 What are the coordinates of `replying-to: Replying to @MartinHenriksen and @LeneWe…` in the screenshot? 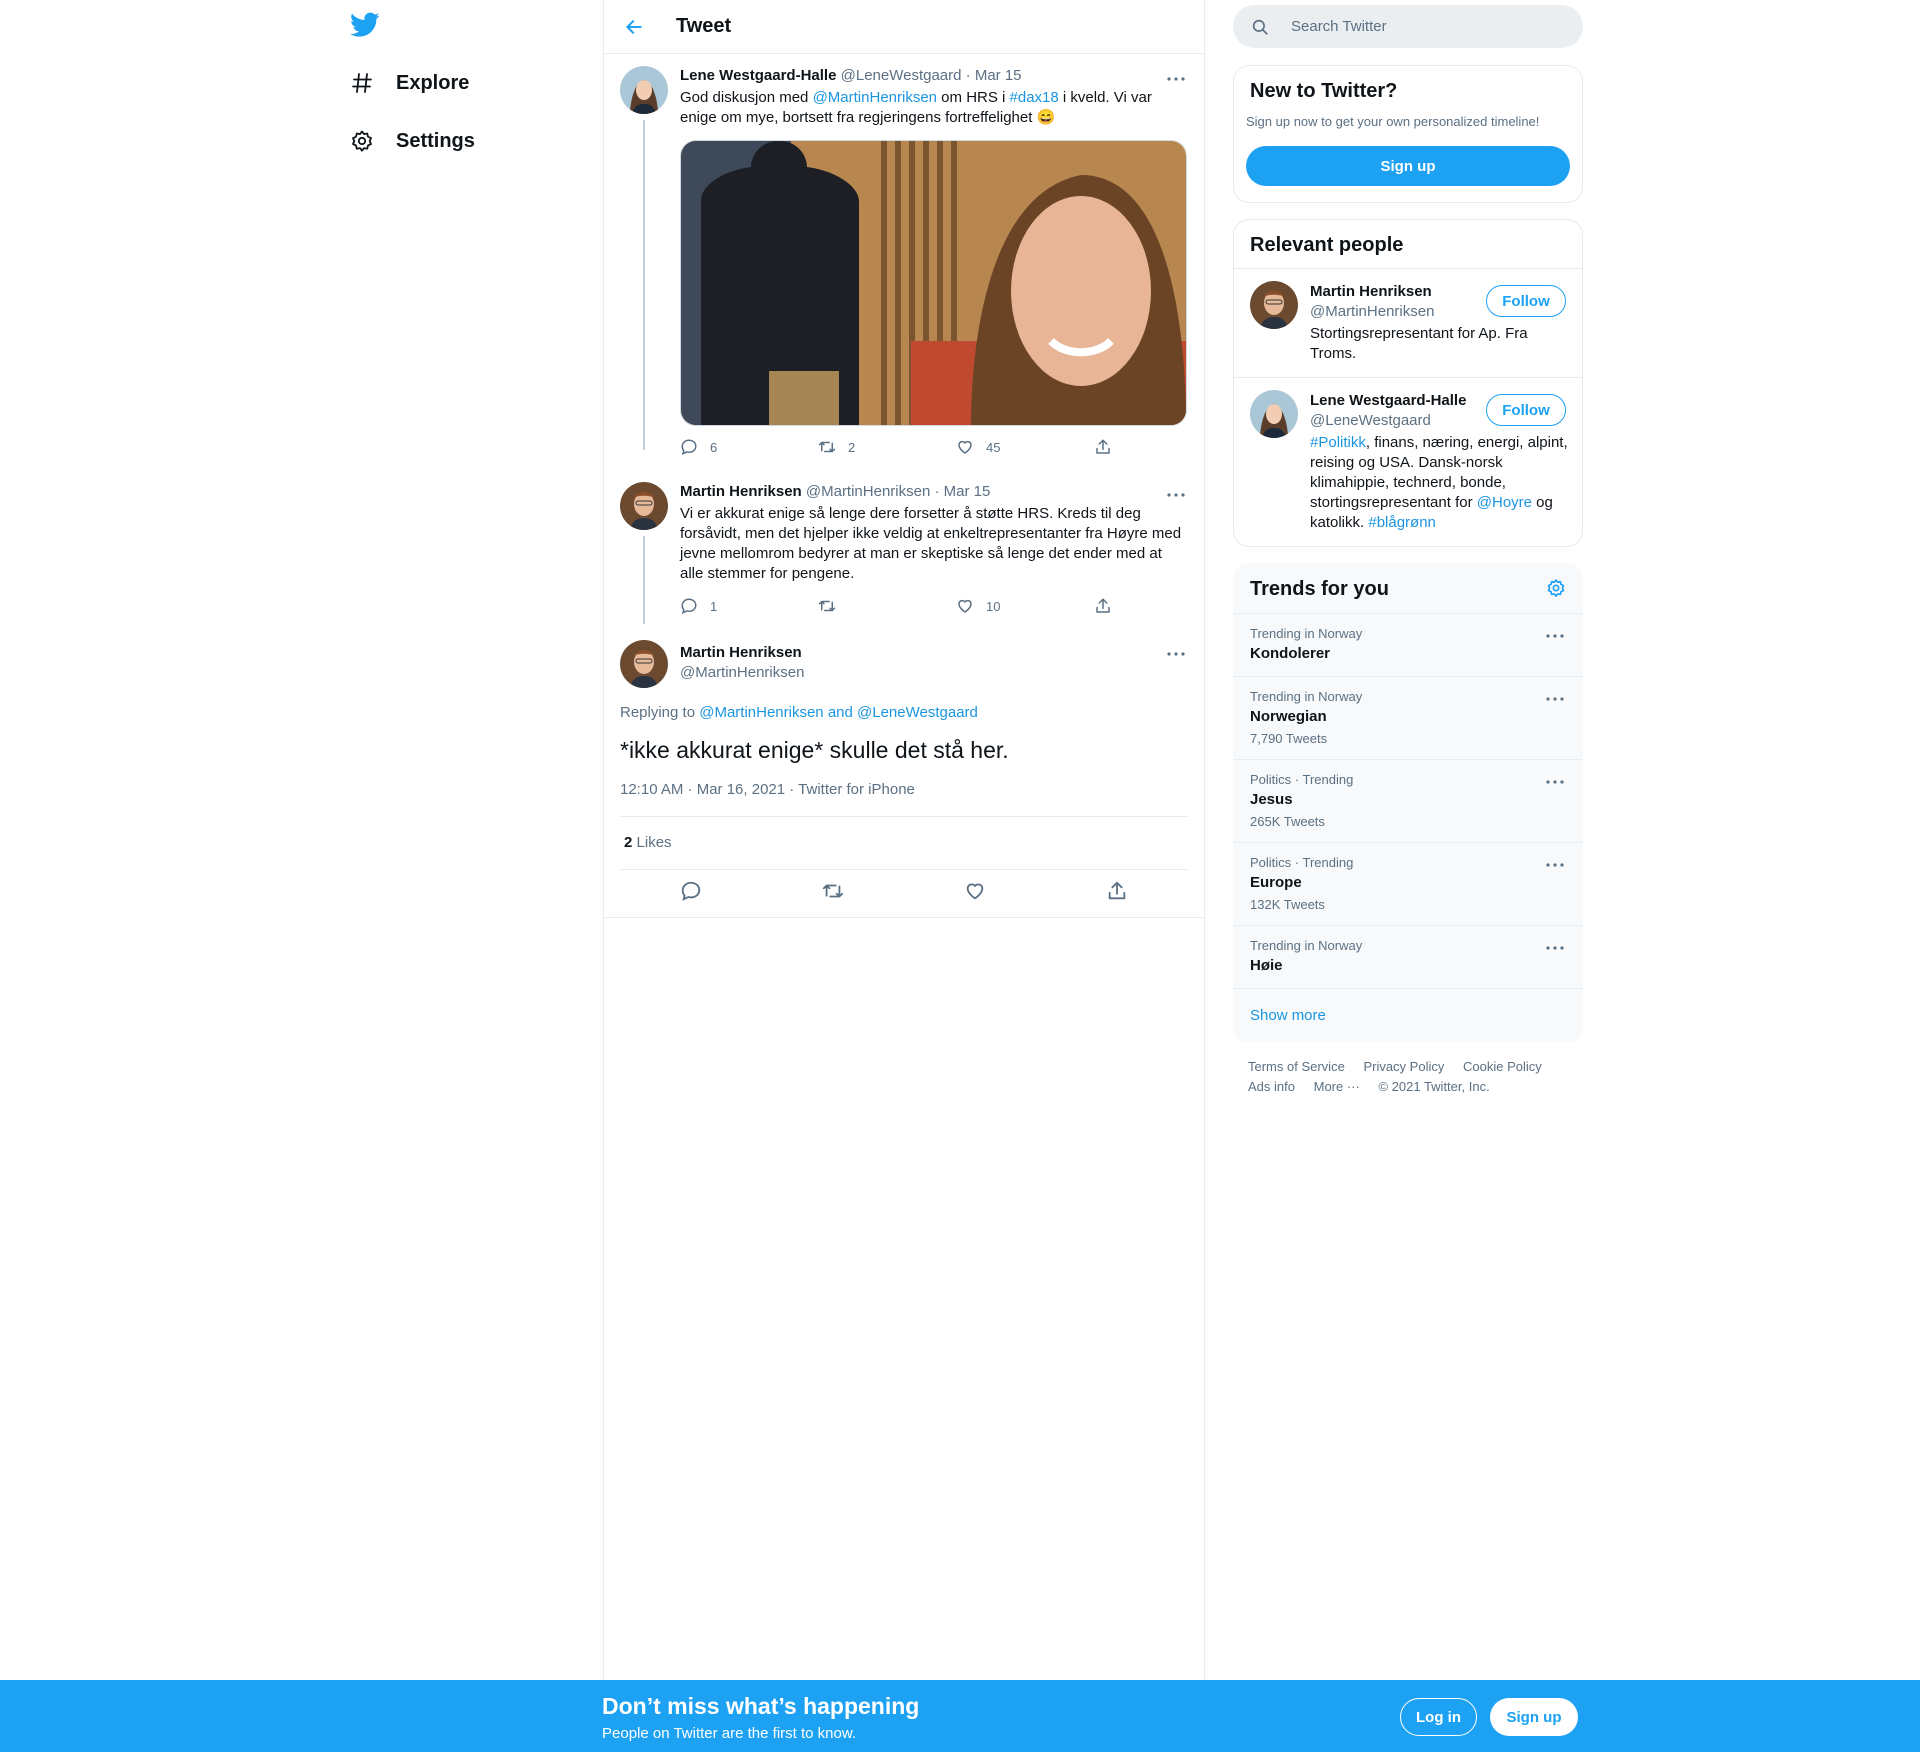 It's located at (799, 712).